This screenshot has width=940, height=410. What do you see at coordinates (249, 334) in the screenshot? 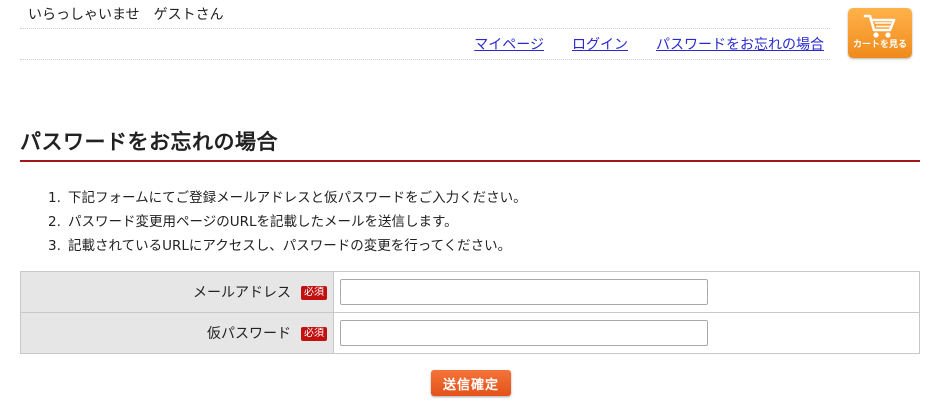
I see `temp-password-label: 仮パスワード` at bounding box center [249, 334].